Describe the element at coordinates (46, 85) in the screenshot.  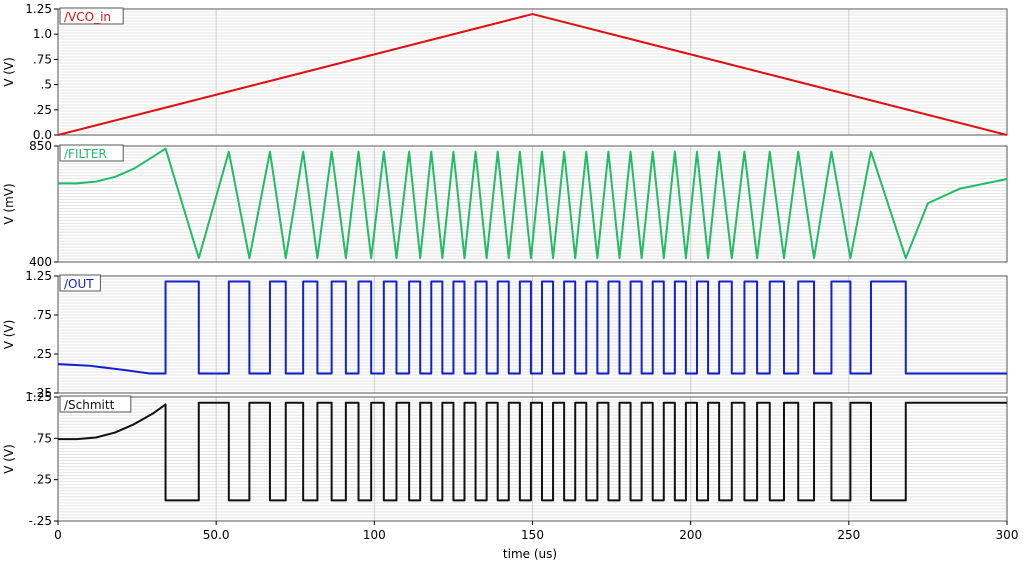
I see `y-tick-label: .5` at that location.